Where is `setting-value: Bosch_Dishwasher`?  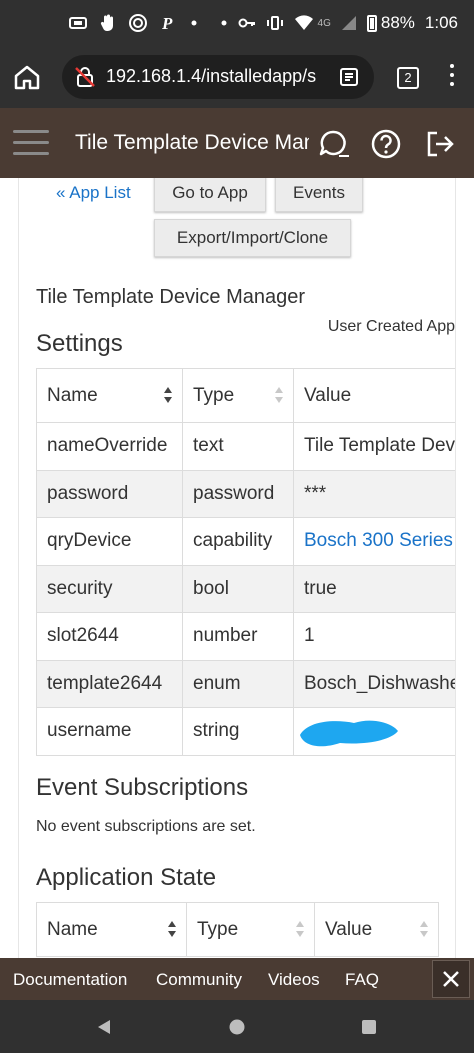
setting-value: Bosch_Dishwasher is located at coordinates (374, 683).